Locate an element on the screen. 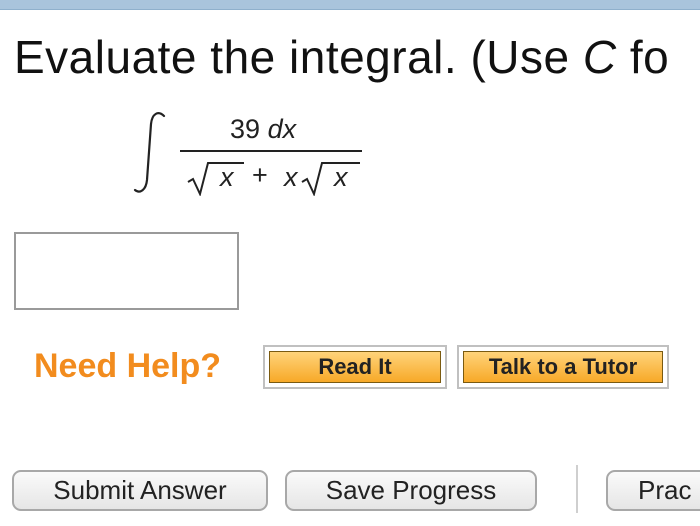 Image resolution: width=700 pixels, height=526 pixels. numerator-dx: dx is located at coordinates (282, 129).